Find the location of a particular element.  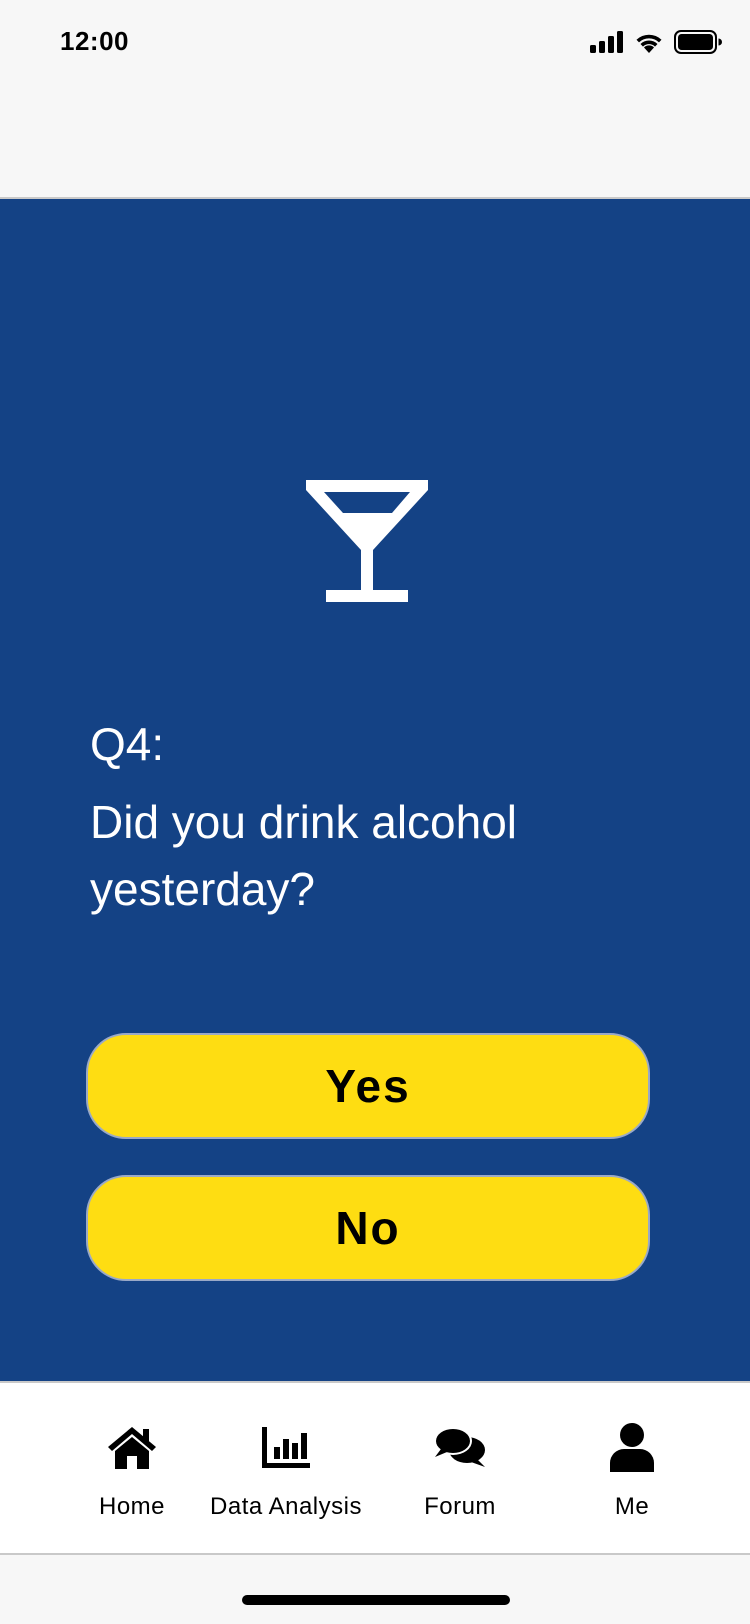

tab-forum: Forum is located at coordinates (460, 1468).